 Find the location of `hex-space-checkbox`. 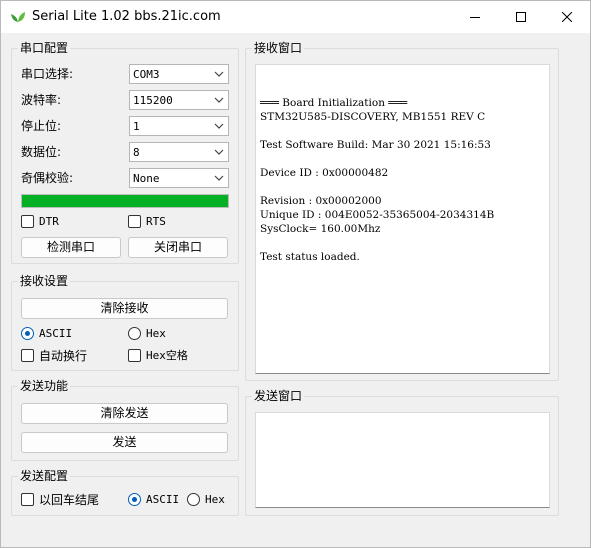

hex-space-checkbox is located at coordinates (134, 355).